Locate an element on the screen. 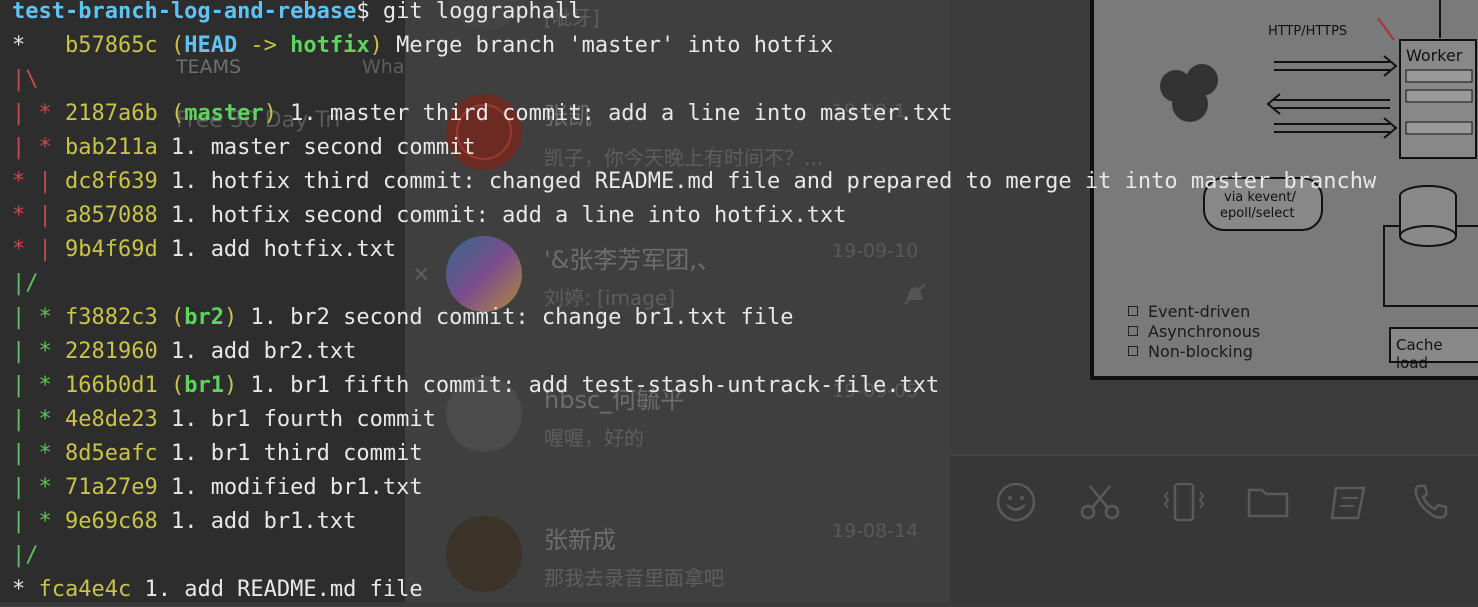  commit-hash: f3882c3 is located at coordinates (111, 317).